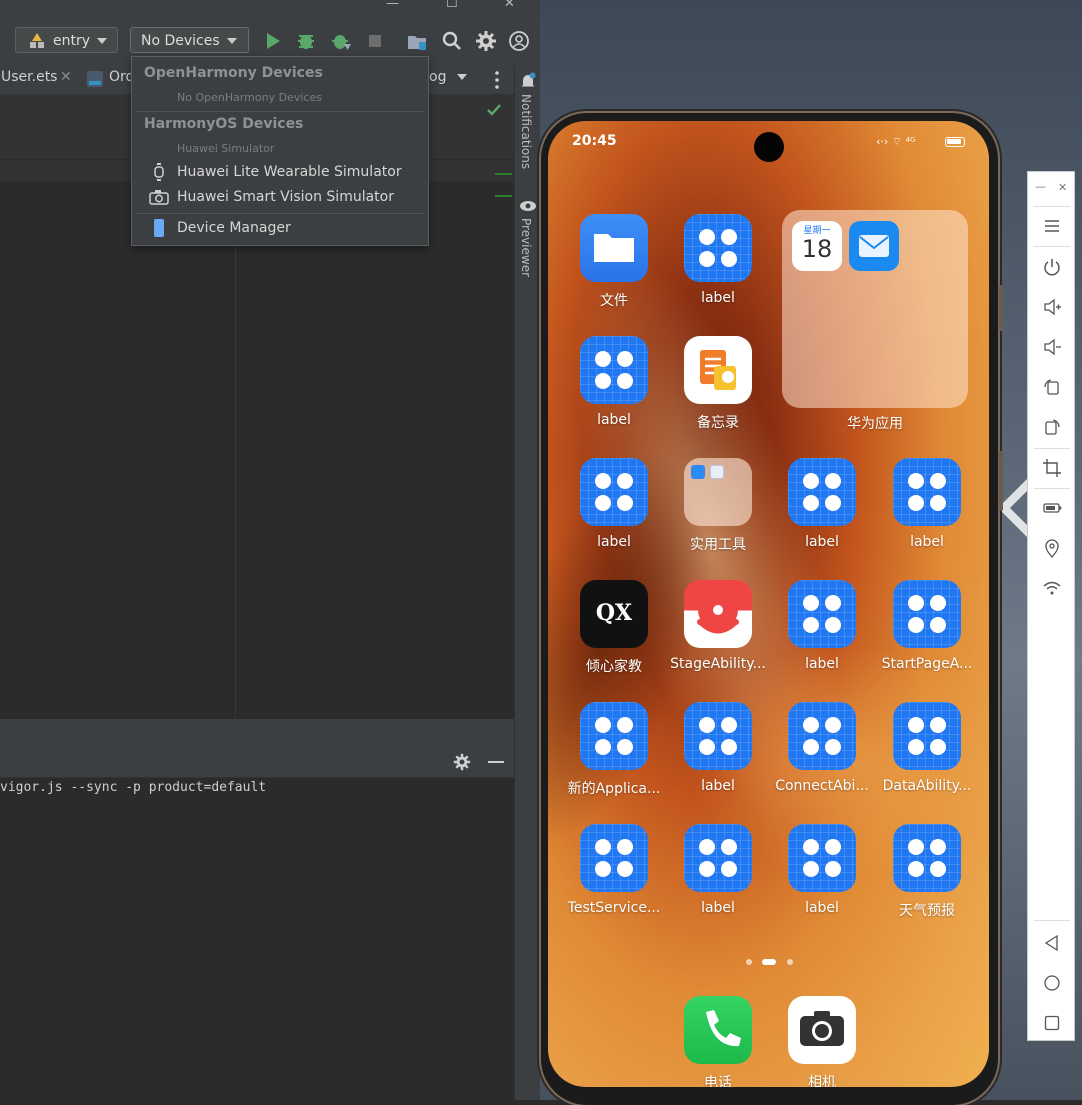  Describe the element at coordinates (1052, 983) in the screenshot. I see `home-icon` at that location.